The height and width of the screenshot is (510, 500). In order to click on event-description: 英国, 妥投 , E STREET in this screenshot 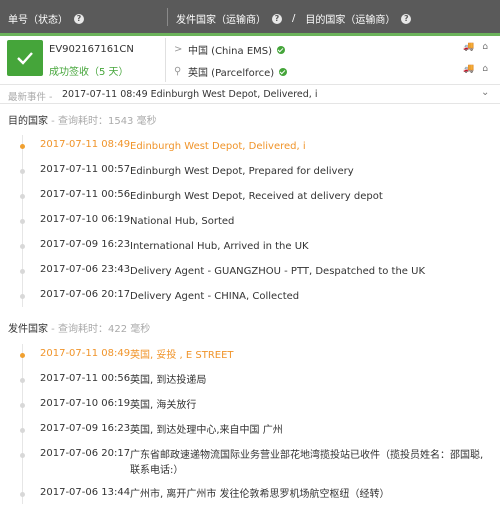, I will do `click(182, 355)`.